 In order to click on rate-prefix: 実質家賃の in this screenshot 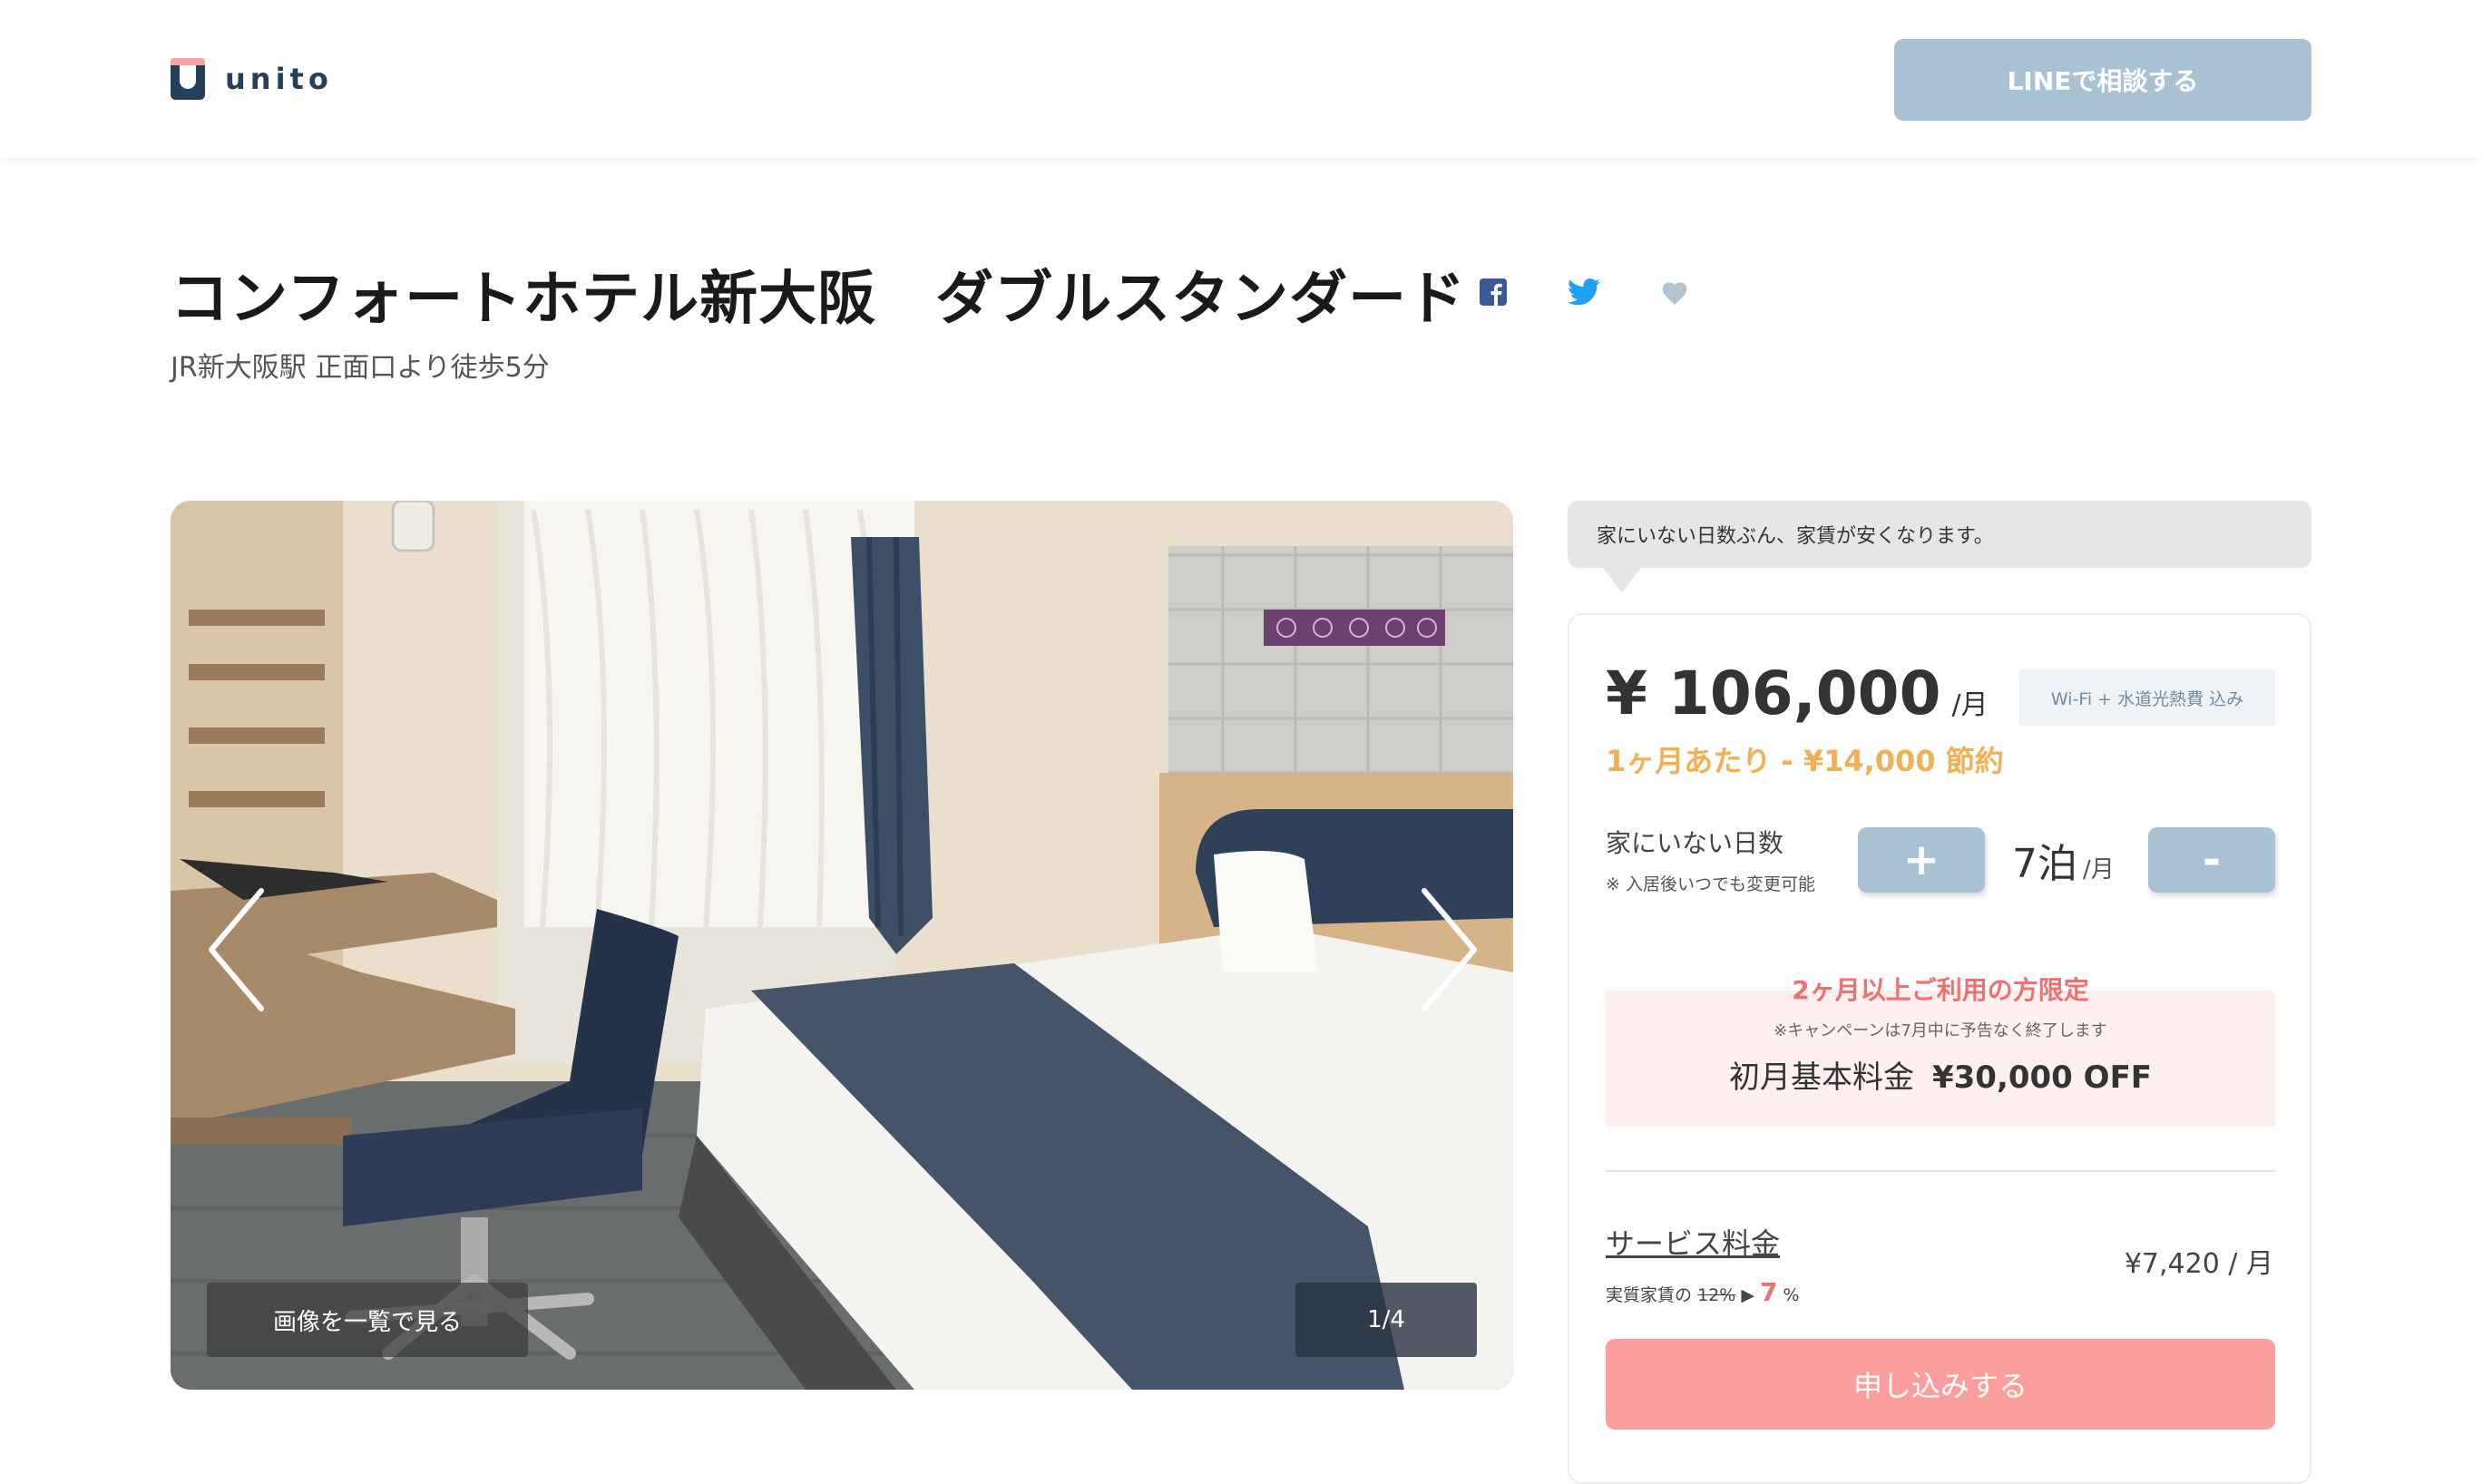, I will do `click(1649, 1295)`.